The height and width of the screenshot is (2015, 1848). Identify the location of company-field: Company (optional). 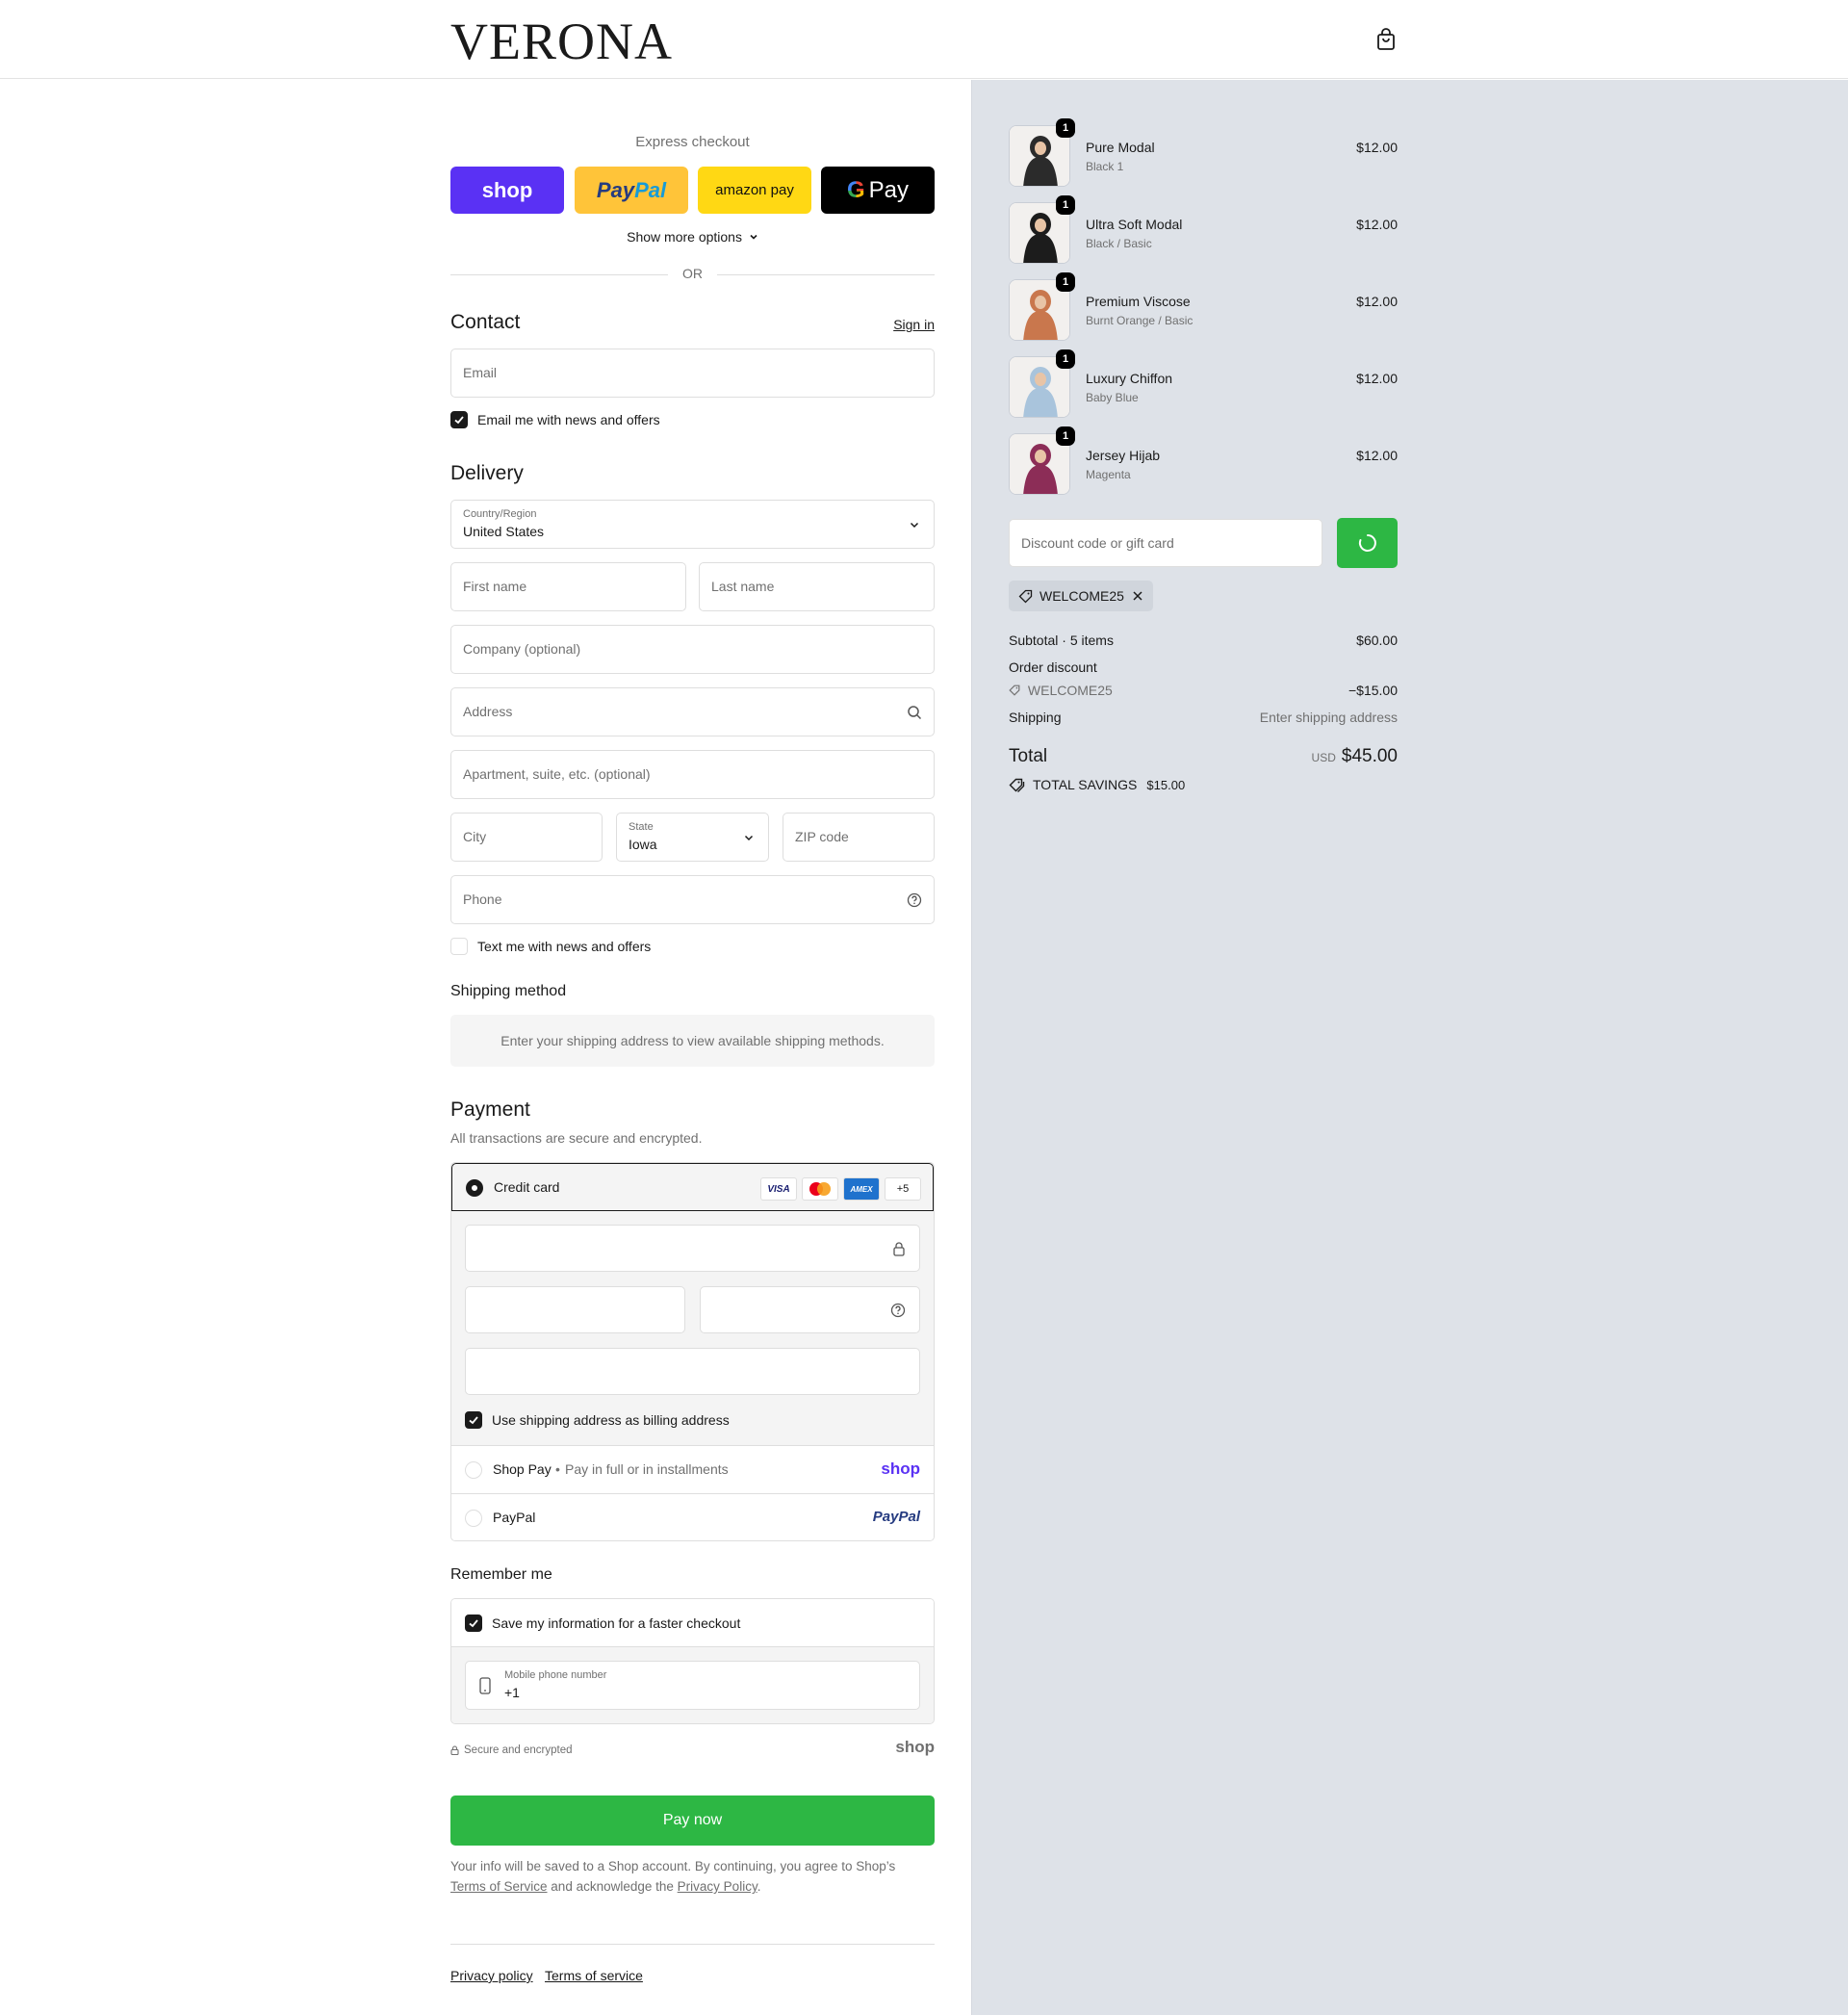
(692, 650).